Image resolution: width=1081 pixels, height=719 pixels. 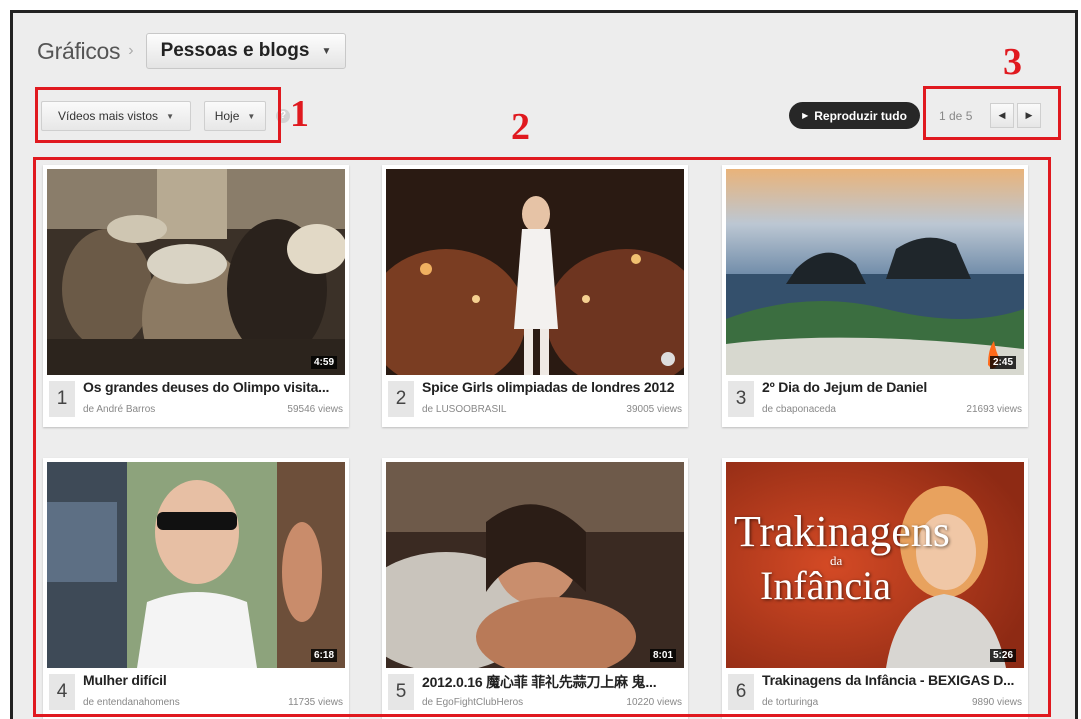 What do you see at coordinates (158, 115) in the screenshot?
I see `annotation-box-filters` at bounding box center [158, 115].